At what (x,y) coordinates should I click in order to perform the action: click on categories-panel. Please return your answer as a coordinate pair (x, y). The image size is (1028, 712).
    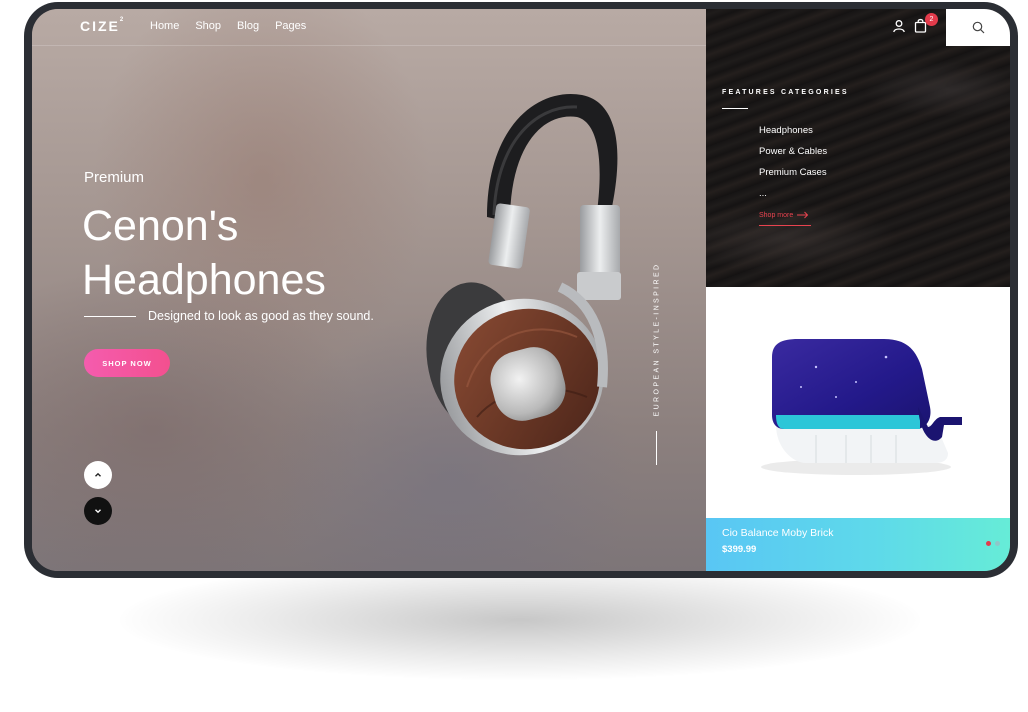
    Looking at the image, I should click on (858, 148).